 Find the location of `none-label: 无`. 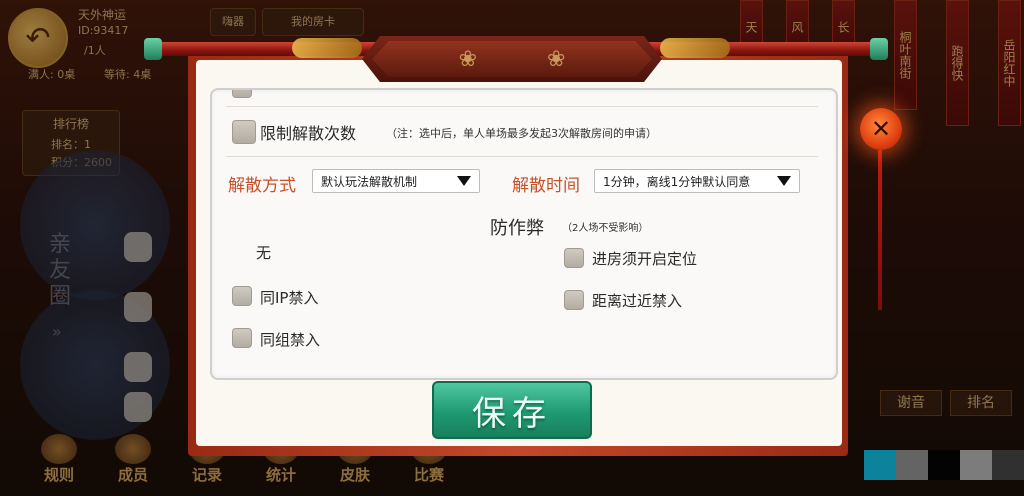

none-label: 无 is located at coordinates (264, 253).